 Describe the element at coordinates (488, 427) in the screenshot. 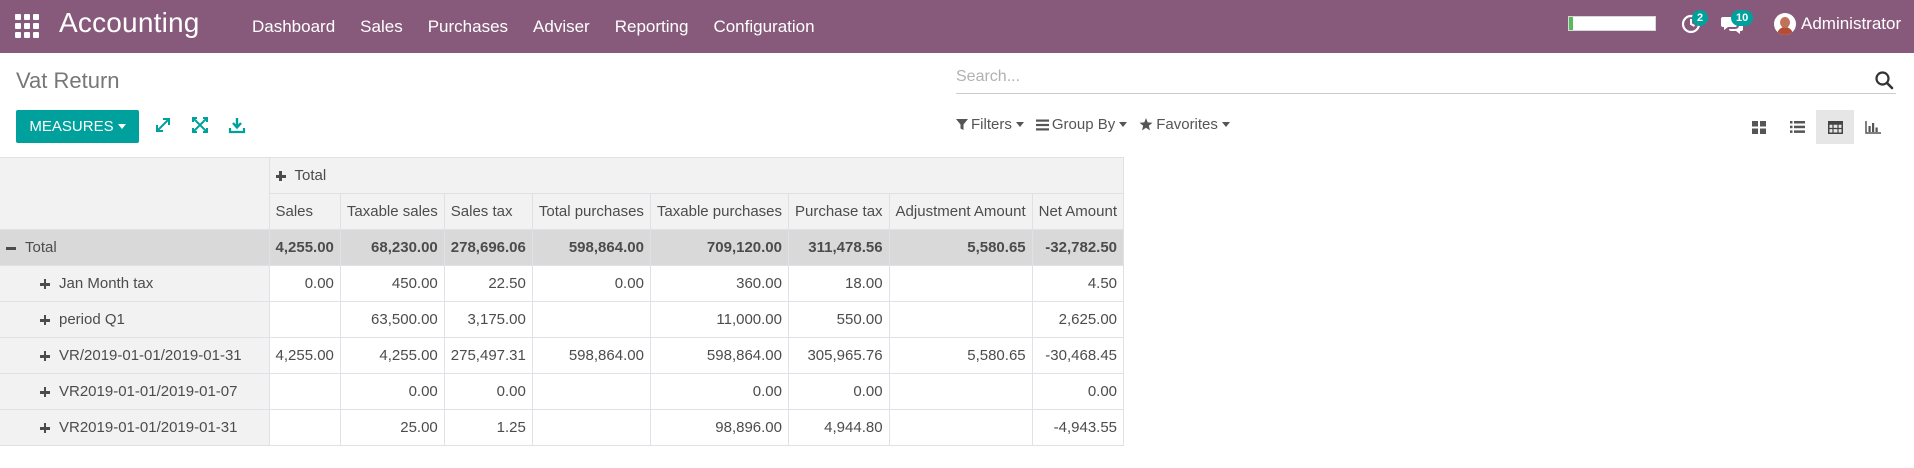

I see `cell-value: 1.25` at that location.